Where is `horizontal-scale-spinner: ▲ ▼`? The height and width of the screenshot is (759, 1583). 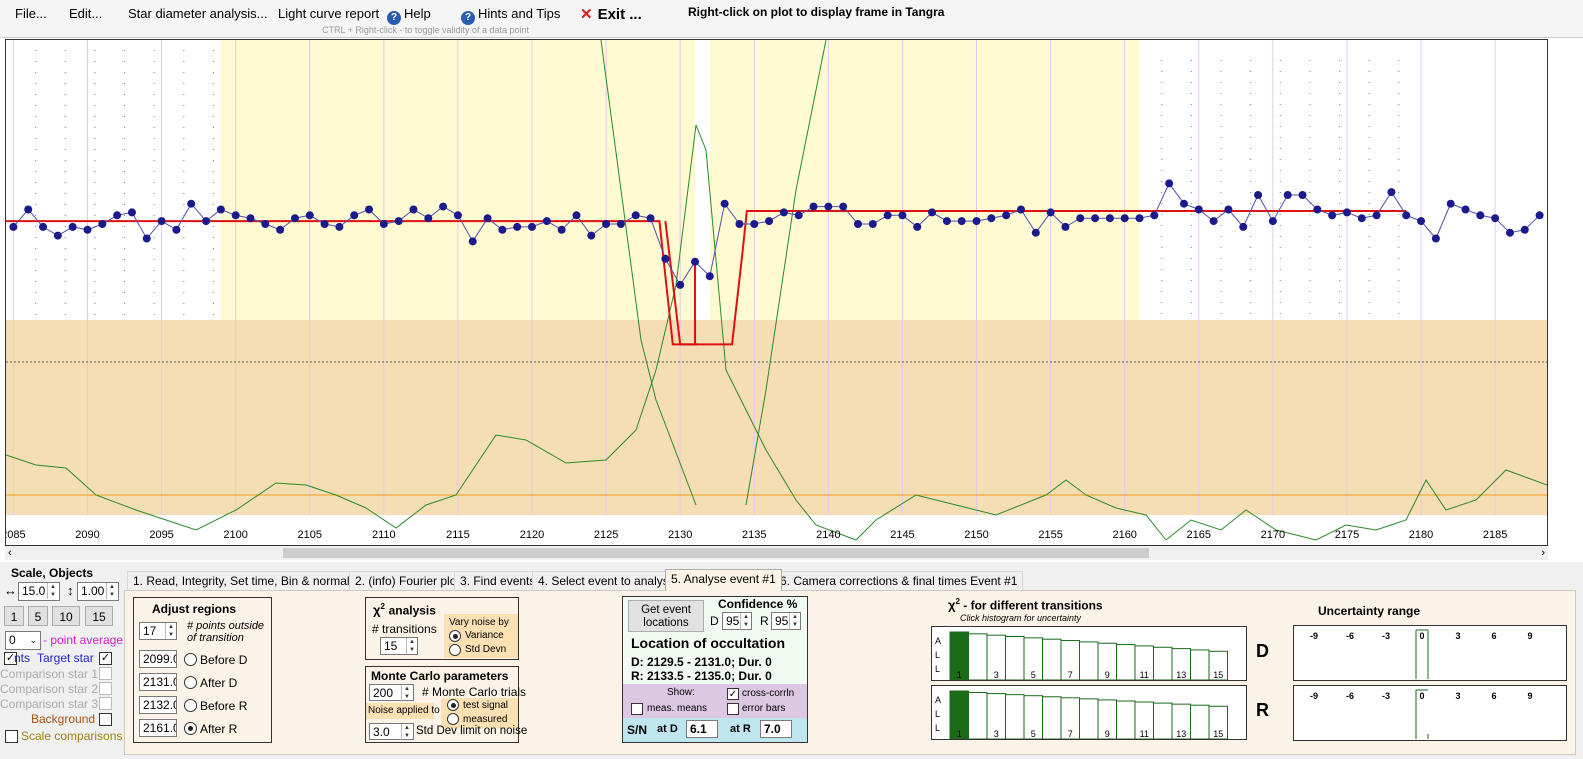
horizontal-scale-spinner: ▲ ▼ is located at coordinates (52, 591).